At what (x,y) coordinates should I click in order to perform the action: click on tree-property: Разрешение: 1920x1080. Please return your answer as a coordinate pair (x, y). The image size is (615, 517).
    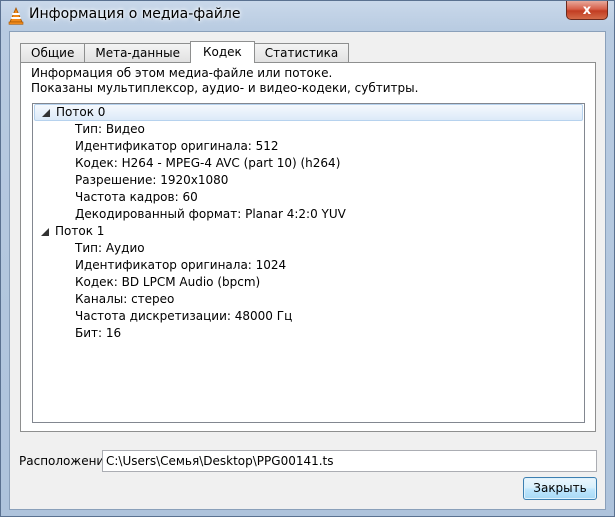
    Looking at the image, I should click on (308, 180).